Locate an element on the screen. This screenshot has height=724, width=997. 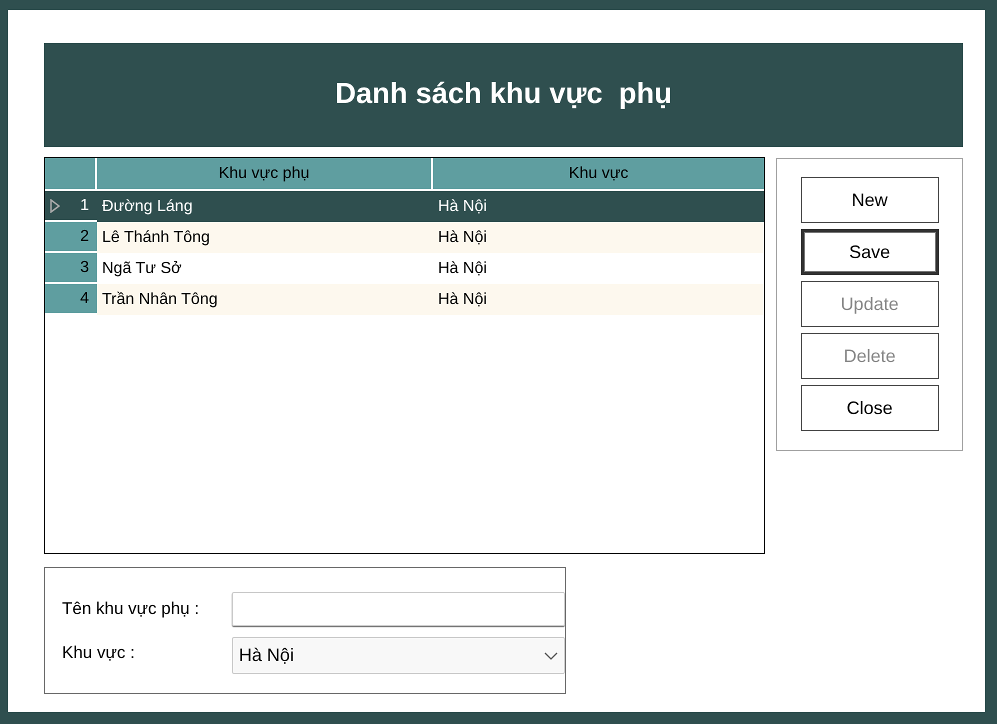
column-header: Khu vực phụ is located at coordinates (265, 173).